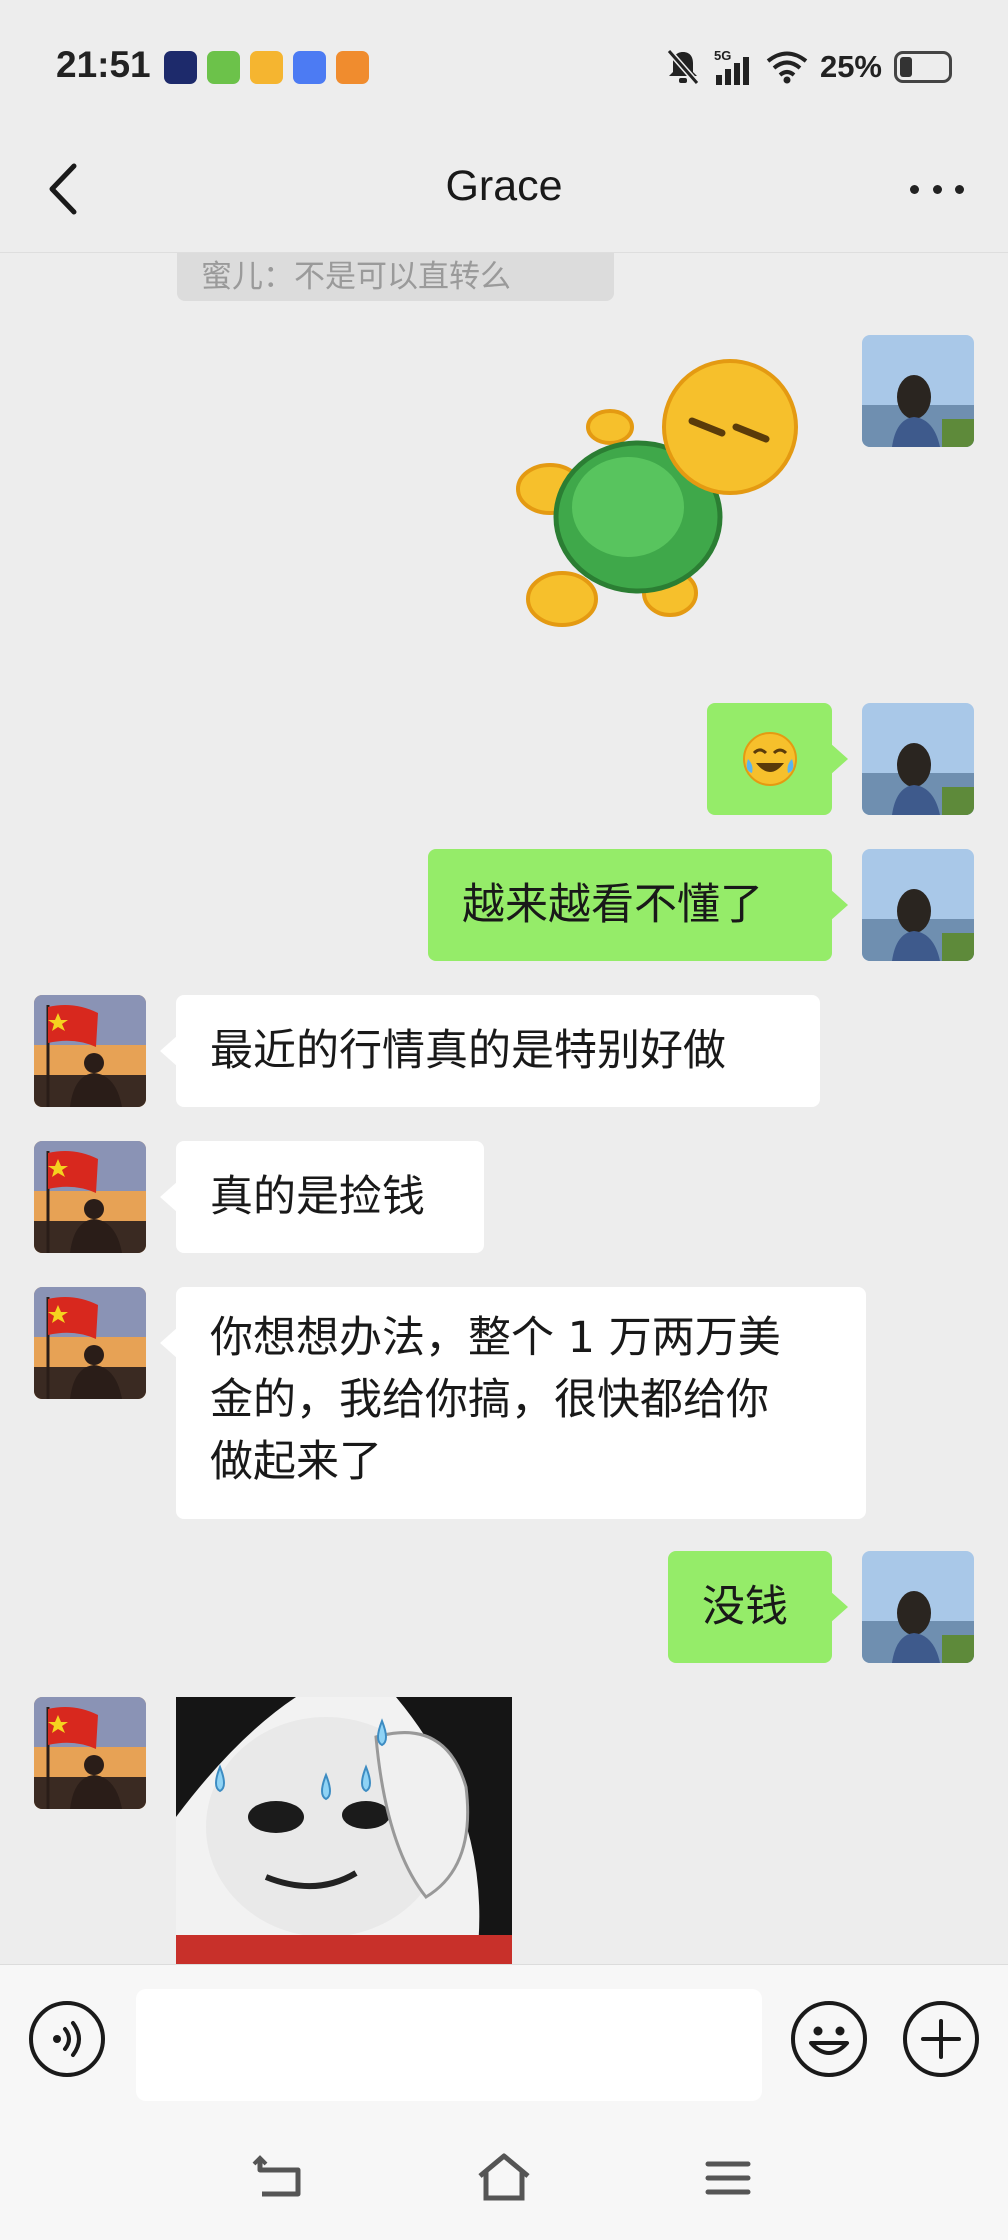  Describe the element at coordinates (769, 759) in the screenshot. I see `laughing-crying-emoji-icon` at that location.